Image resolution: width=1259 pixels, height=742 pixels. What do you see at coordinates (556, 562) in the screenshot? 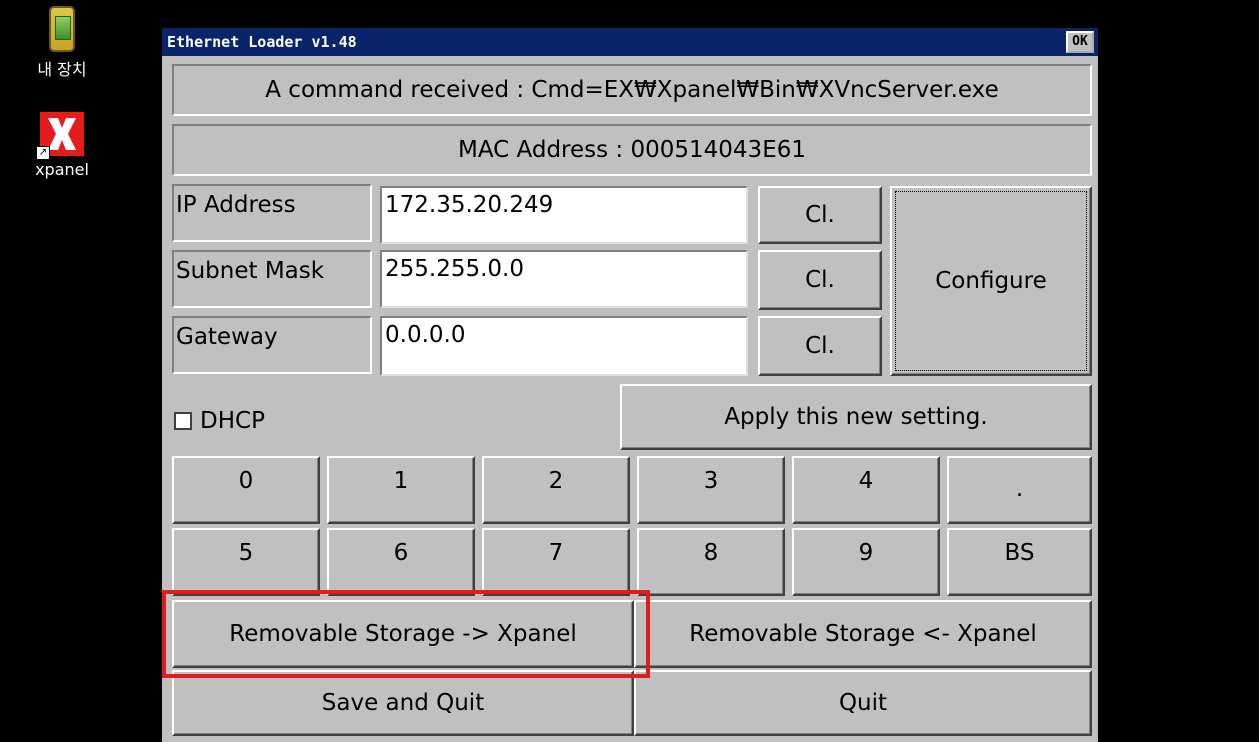
I see `keypad-key-7: 7` at bounding box center [556, 562].